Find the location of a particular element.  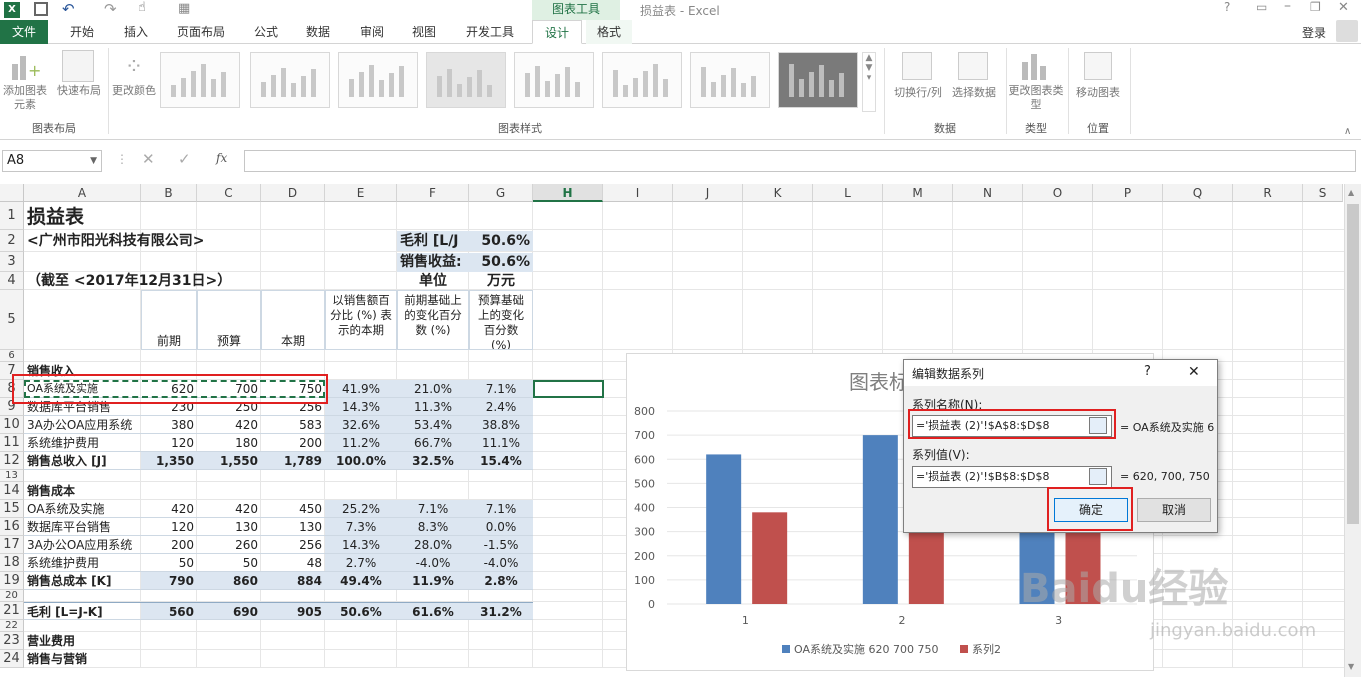

cell-budget: 1,550 is located at coordinates (229, 461).